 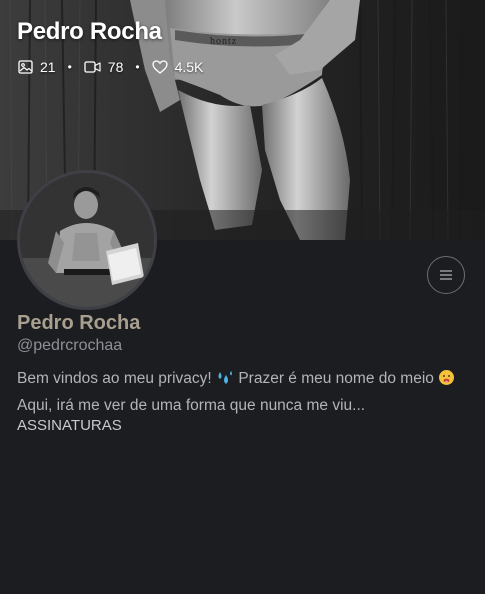 I want to click on avatar, so click(x=87, y=240).